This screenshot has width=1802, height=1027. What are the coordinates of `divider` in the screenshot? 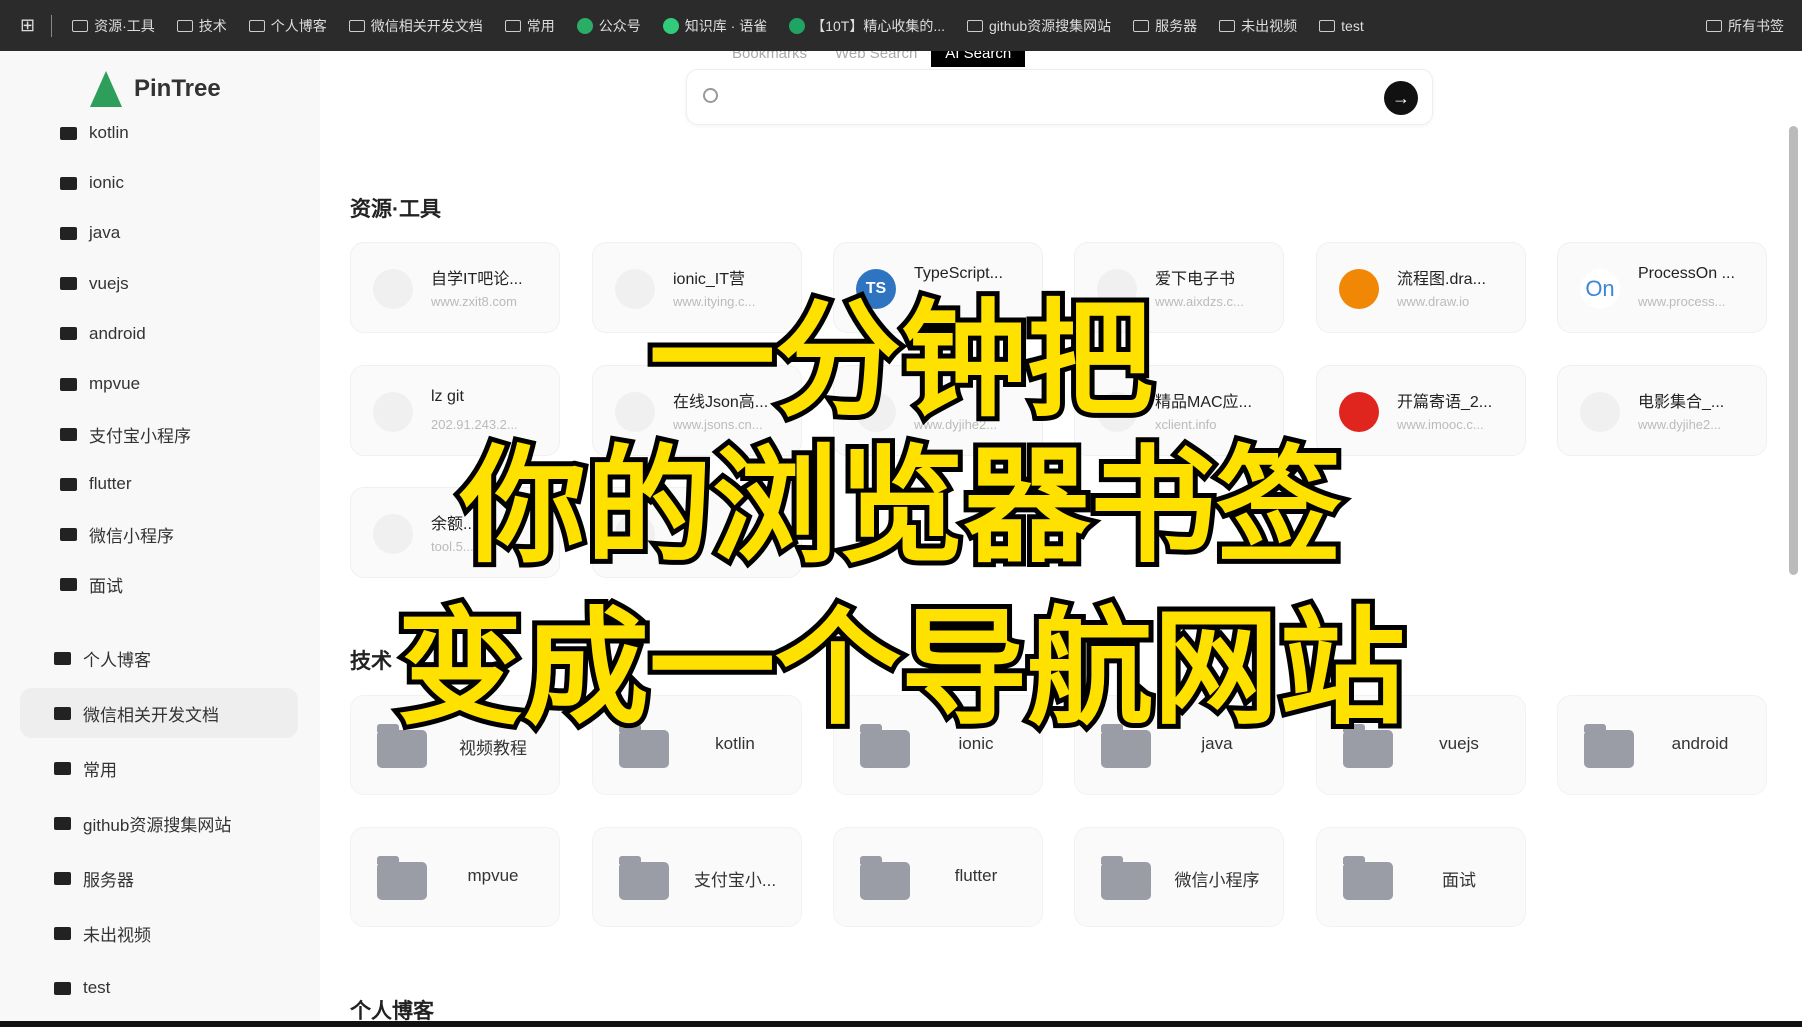 It's located at (52, 25).